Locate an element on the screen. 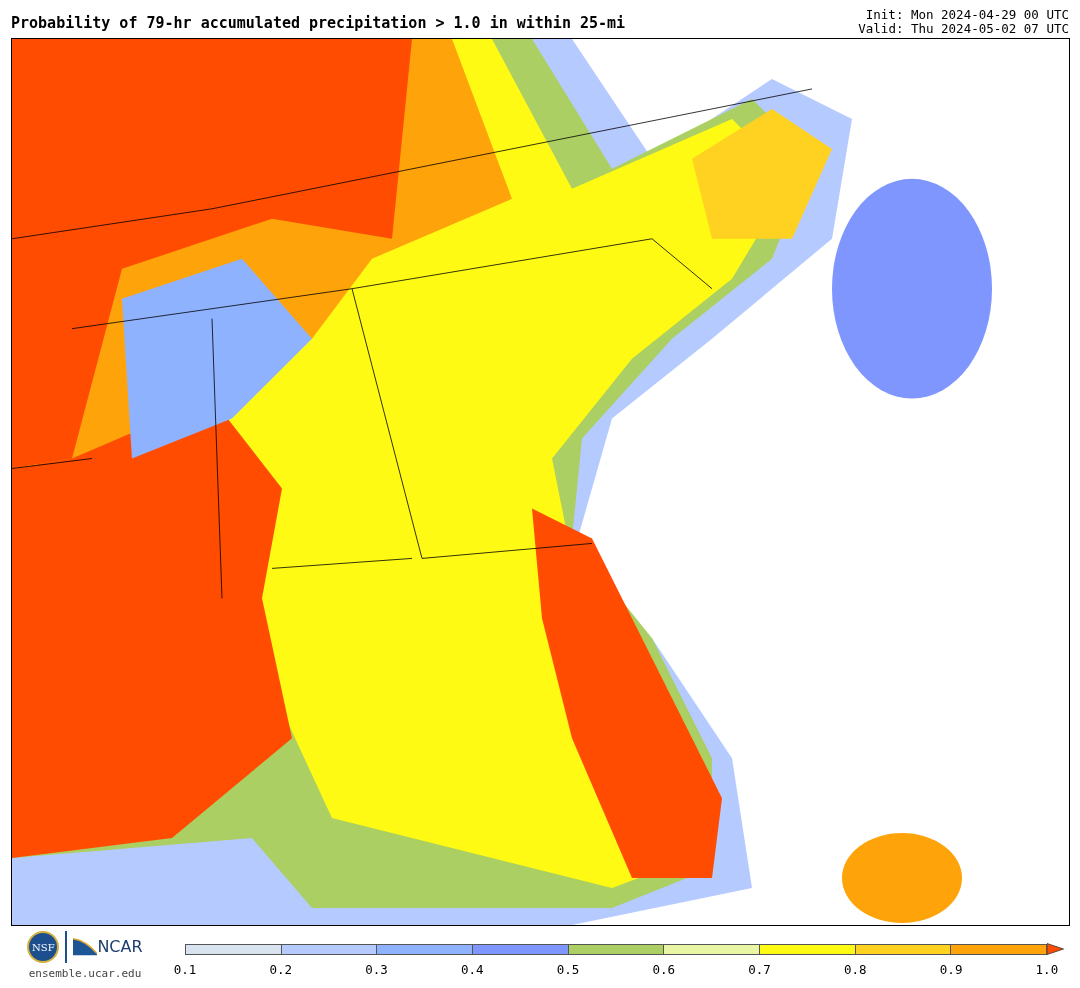  site-url: ensemble.ucar.edu is located at coordinates (85, 973).